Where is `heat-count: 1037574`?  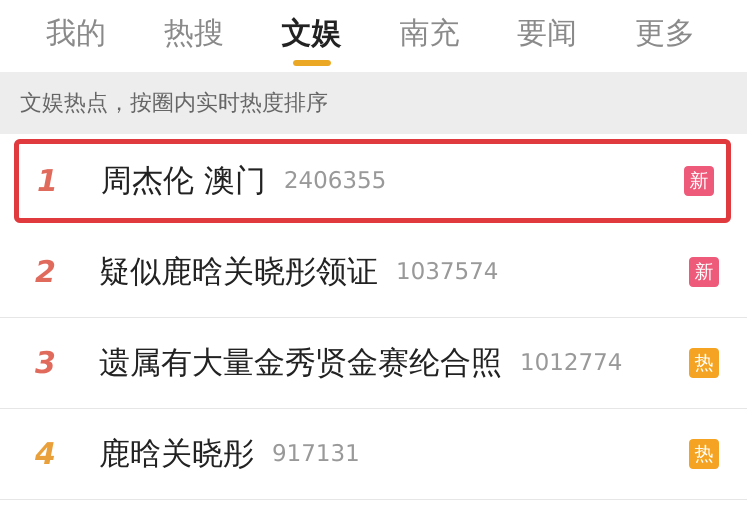 heat-count: 1037574 is located at coordinates (447, 272).